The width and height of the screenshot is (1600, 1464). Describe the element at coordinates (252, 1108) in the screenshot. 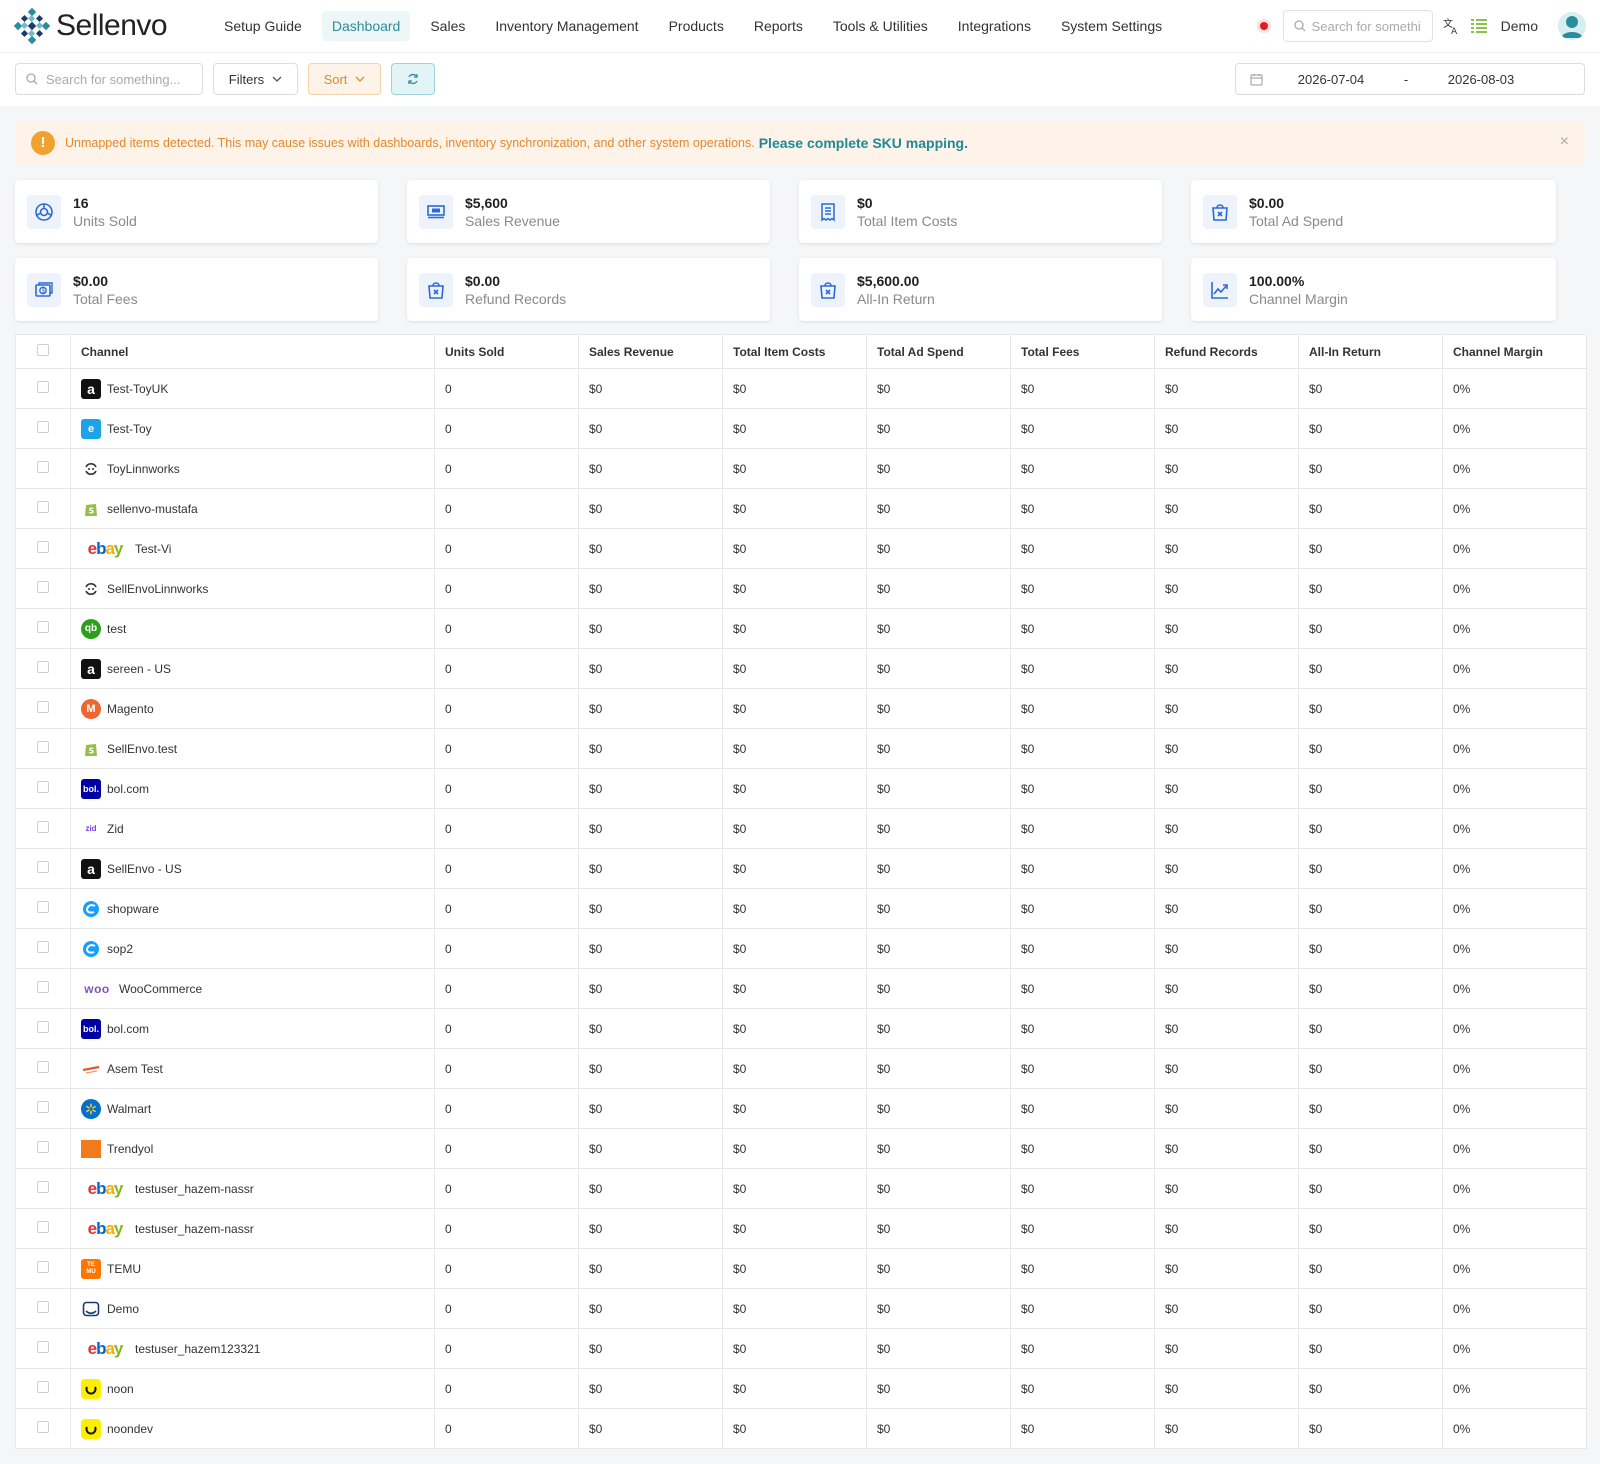

I see `channel-cell: Walmart` at that location.